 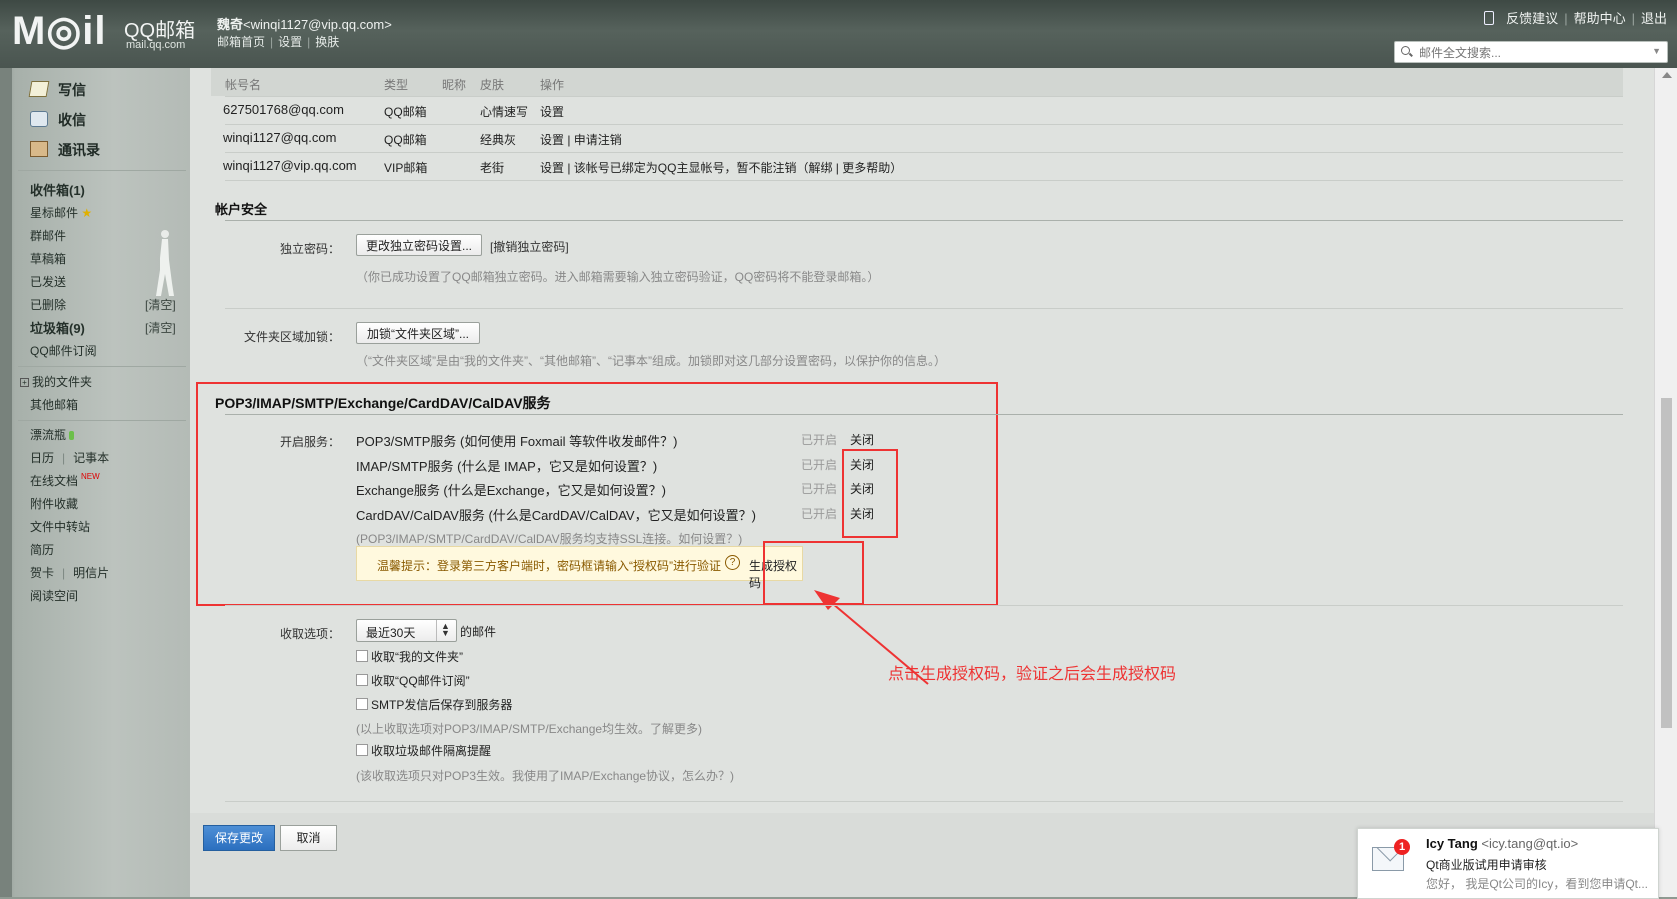 What do you see at coordinates (552, 111) in the screenshot?
I see `account-settings-link: 设置` at bounding box center [552, 111].